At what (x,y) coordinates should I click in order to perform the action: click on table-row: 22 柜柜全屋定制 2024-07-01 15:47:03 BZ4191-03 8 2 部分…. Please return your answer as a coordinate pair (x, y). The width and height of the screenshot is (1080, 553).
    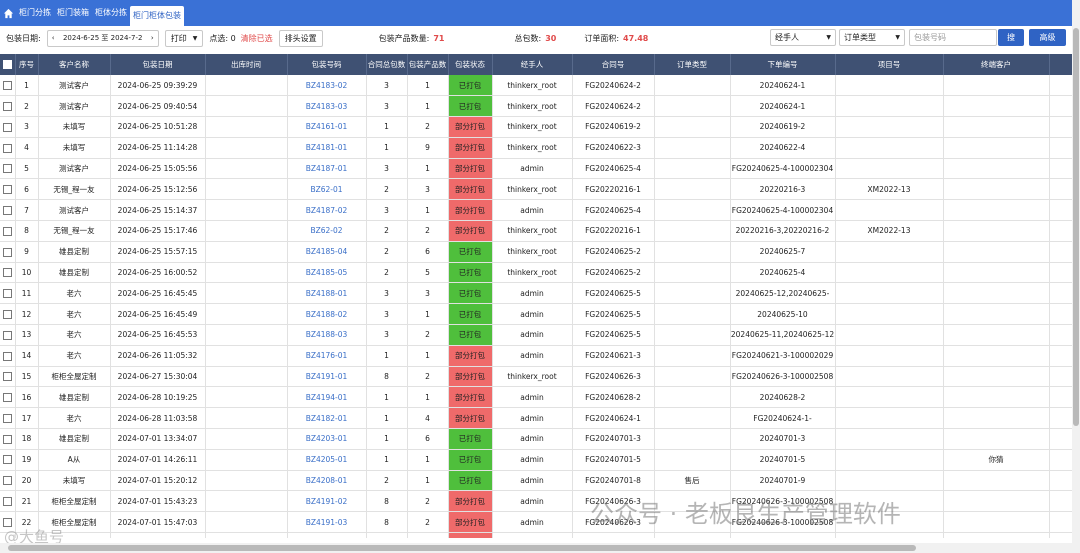
    Looking at the image, I should click on (536, 522).